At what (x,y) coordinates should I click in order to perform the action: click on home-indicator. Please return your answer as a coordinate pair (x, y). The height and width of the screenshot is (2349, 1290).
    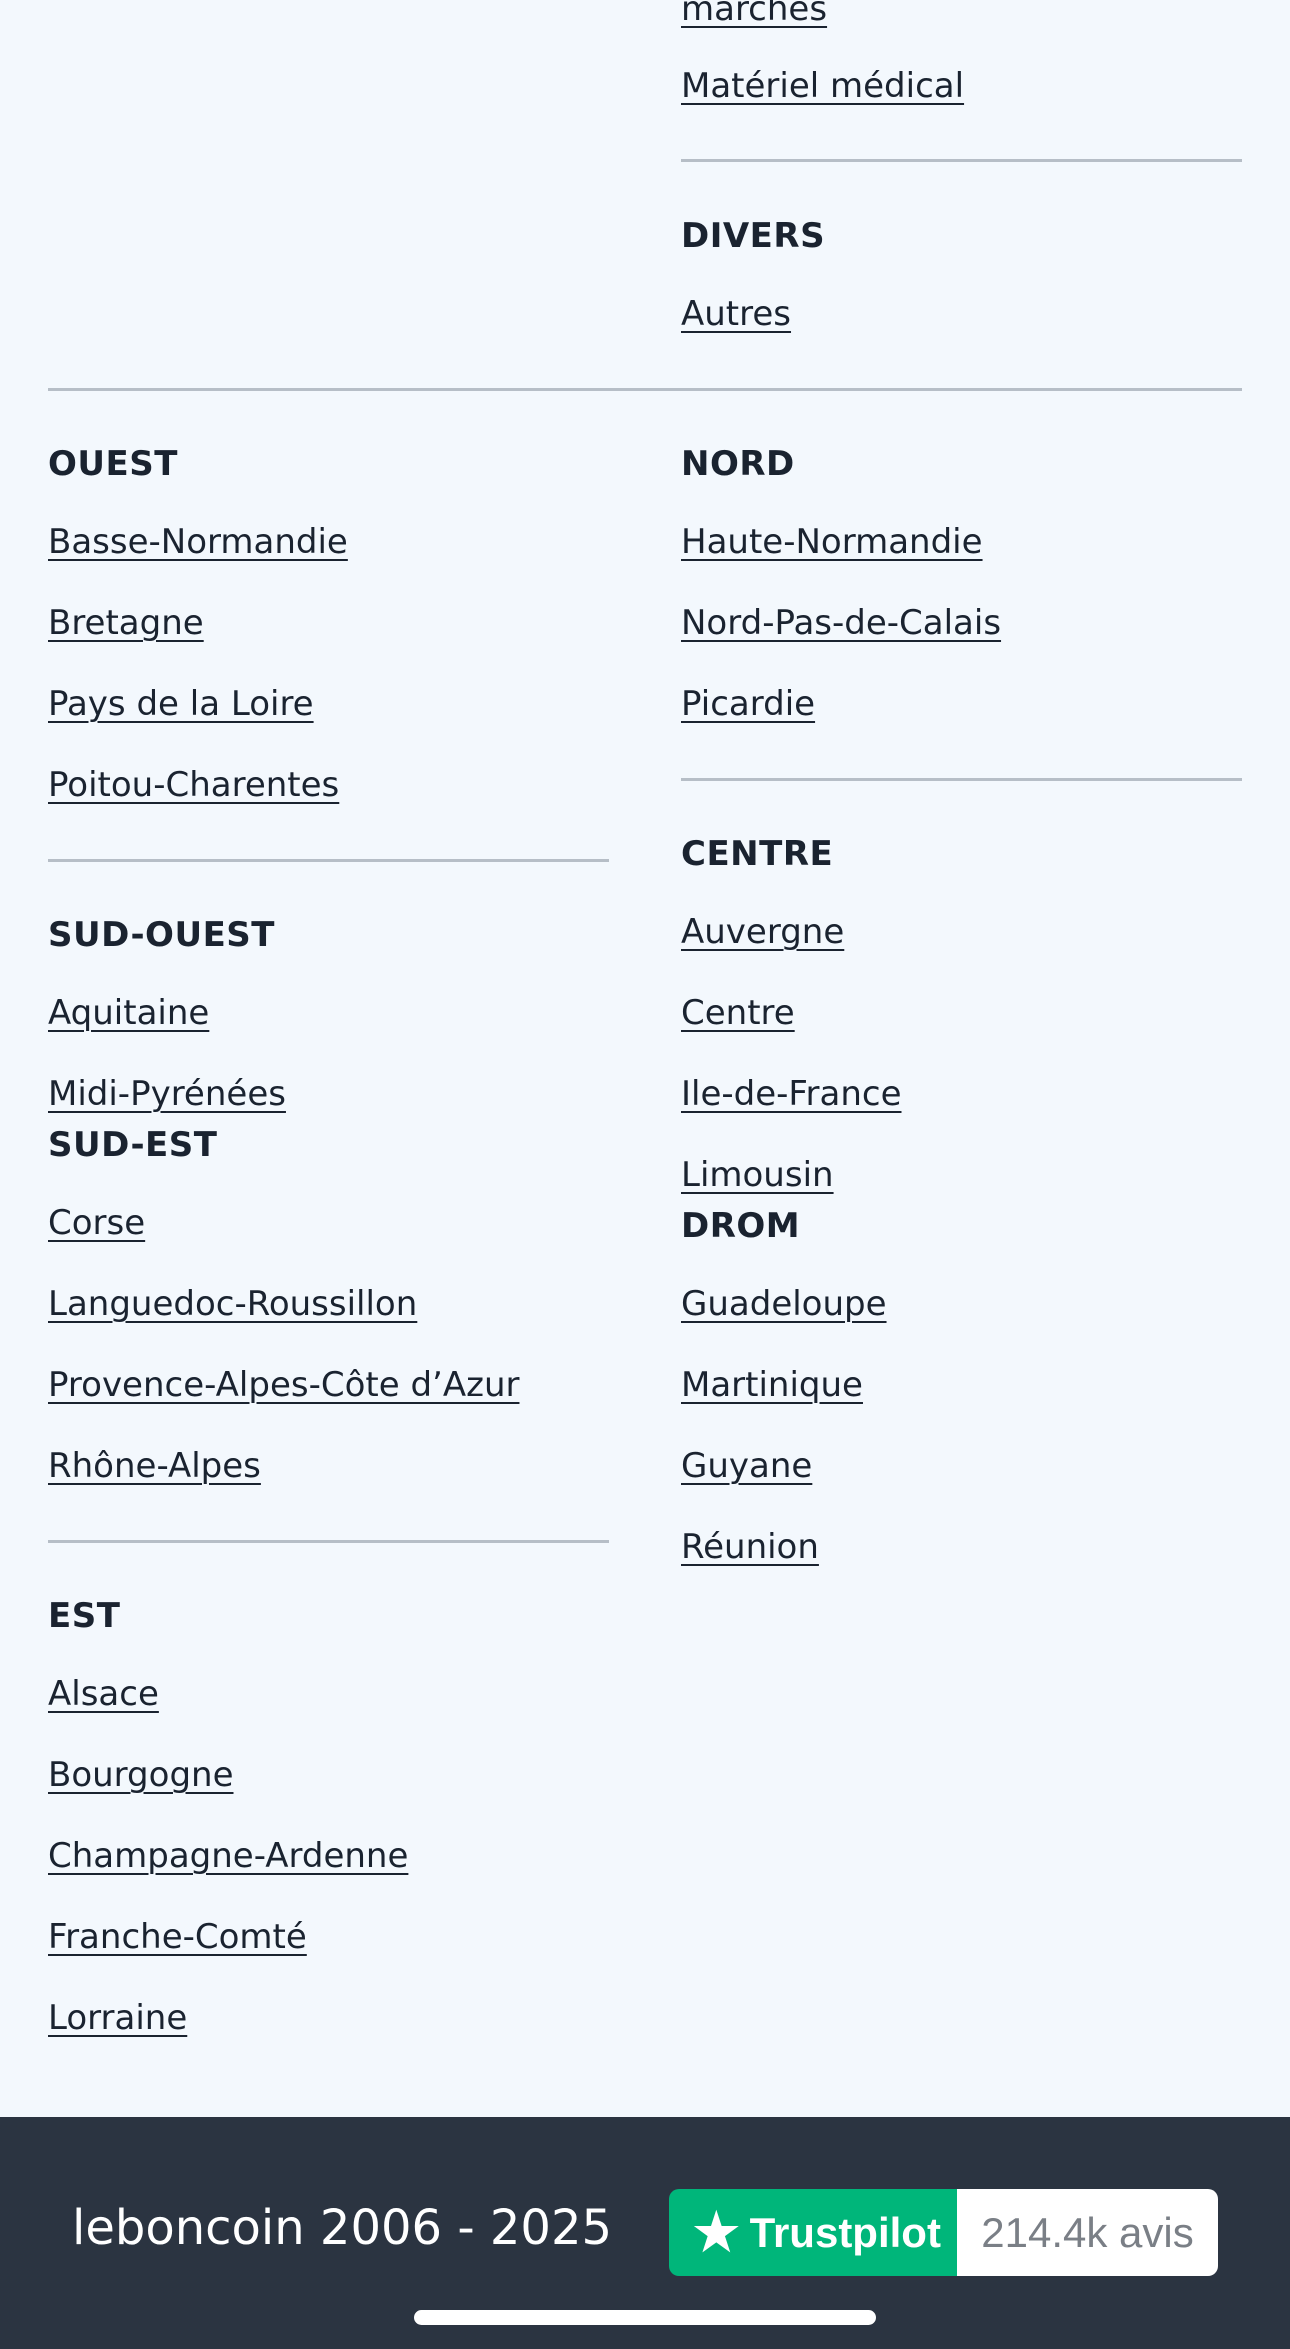
    Looking at the image, I should click on (645, 2317).